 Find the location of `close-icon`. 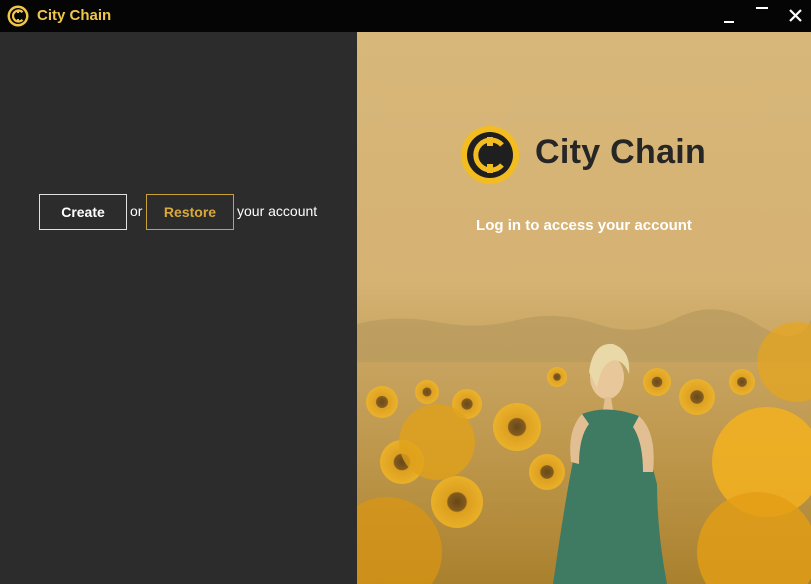

close-icon is located at coordinates (795, 15).